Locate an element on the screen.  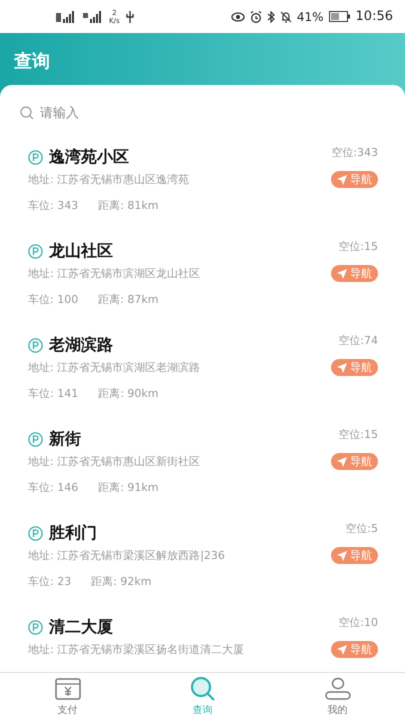
free-spaces: 空位:74 is located at coordinates (358, 340).